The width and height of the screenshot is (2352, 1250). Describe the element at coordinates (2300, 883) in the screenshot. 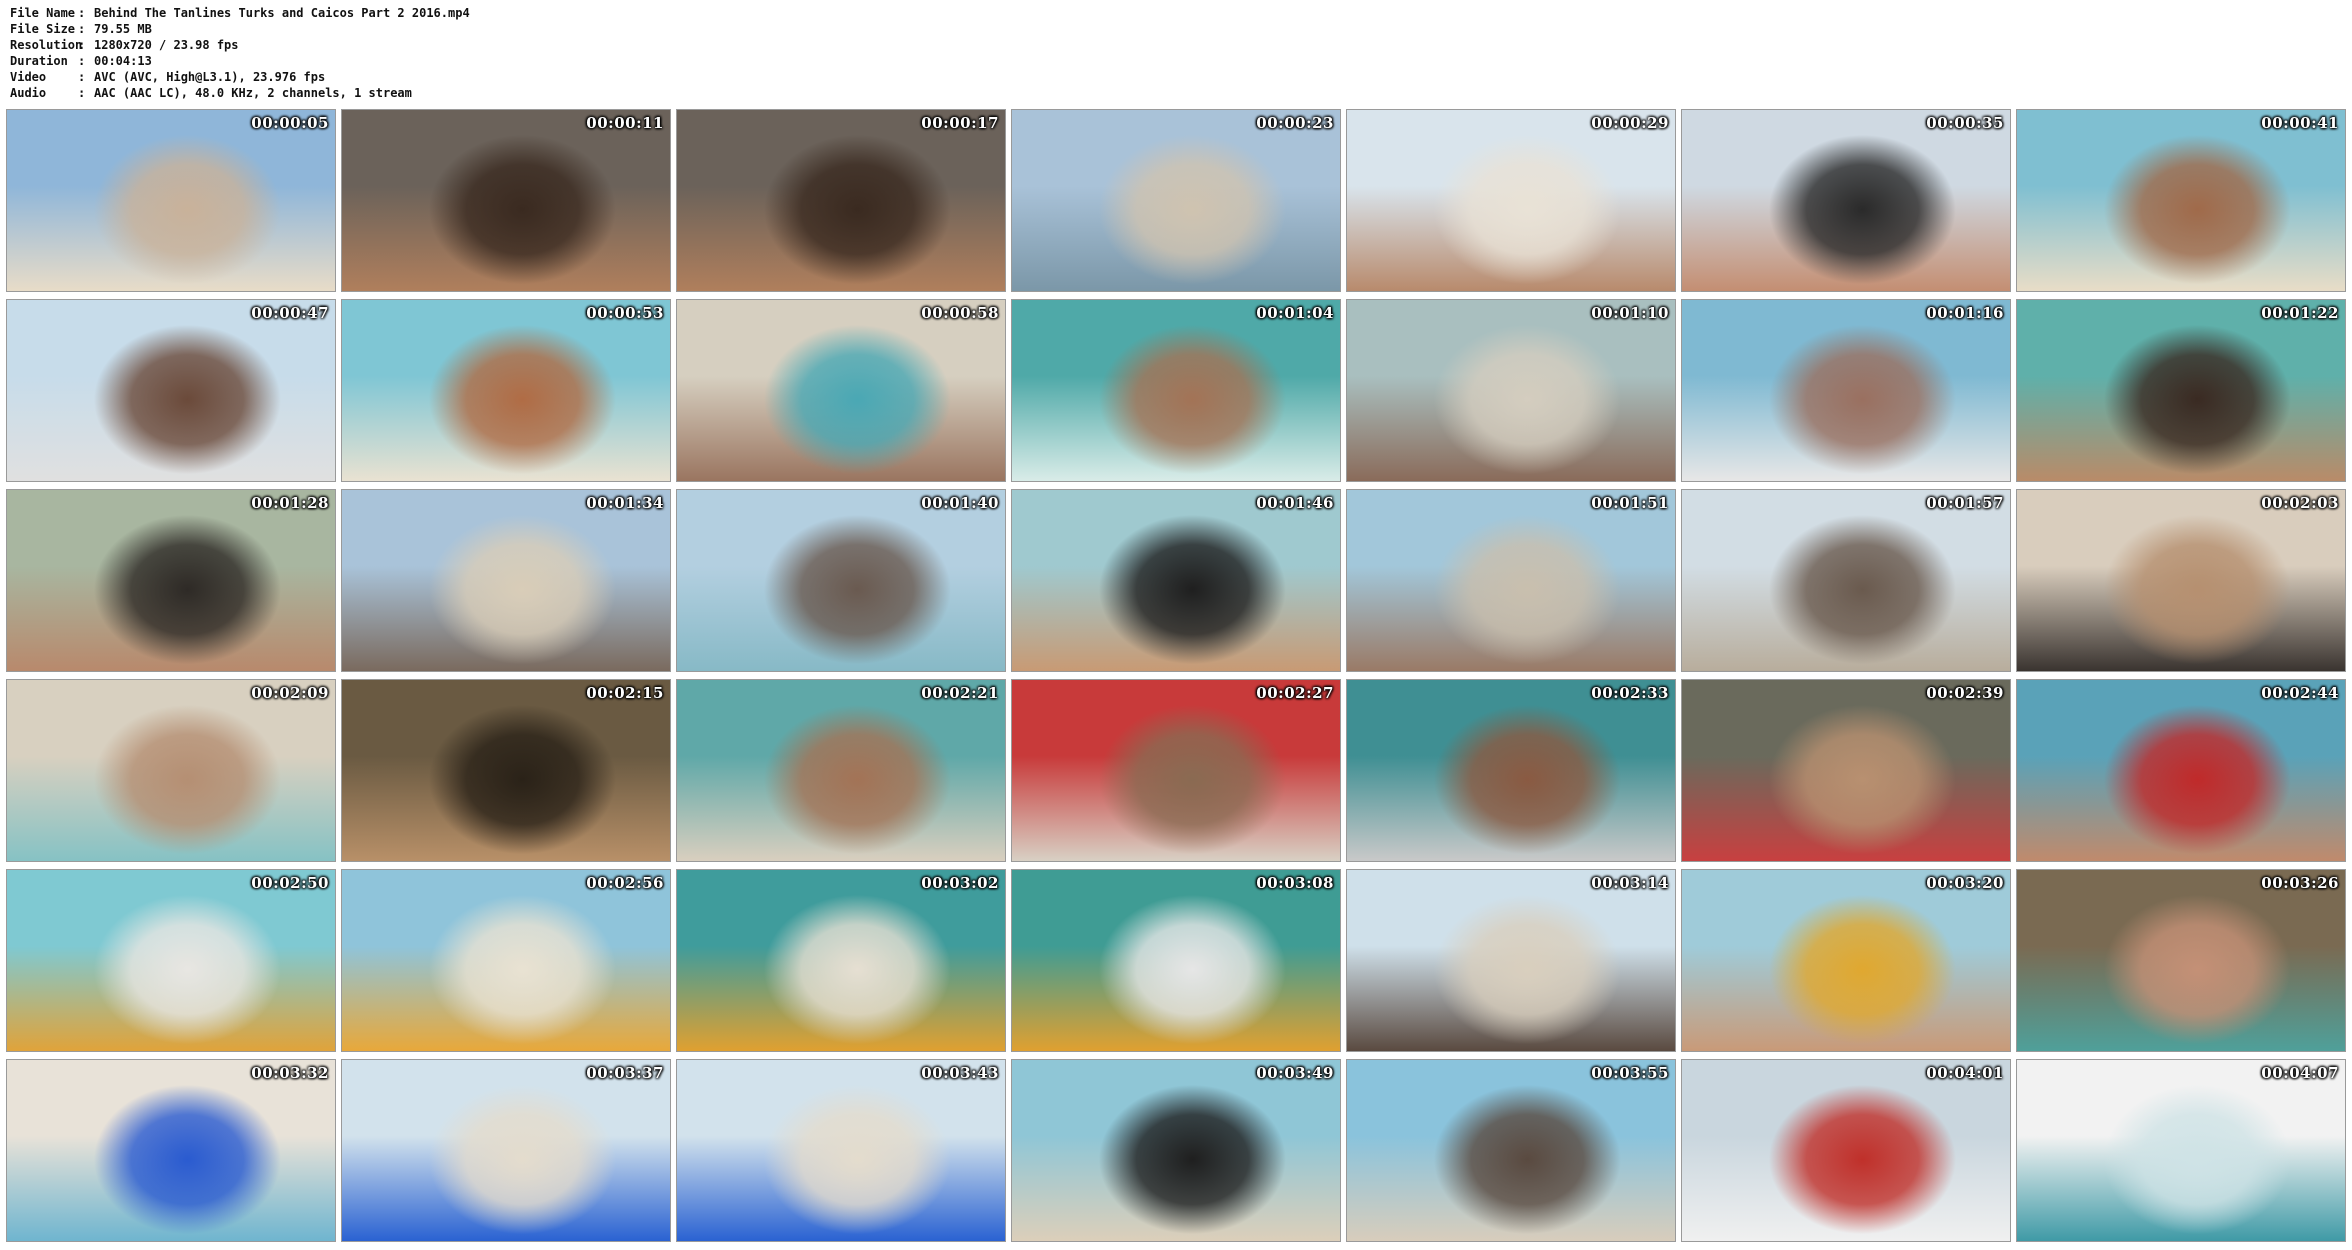

I see `thumbnail-timestamp: 00:03:26` at that location.